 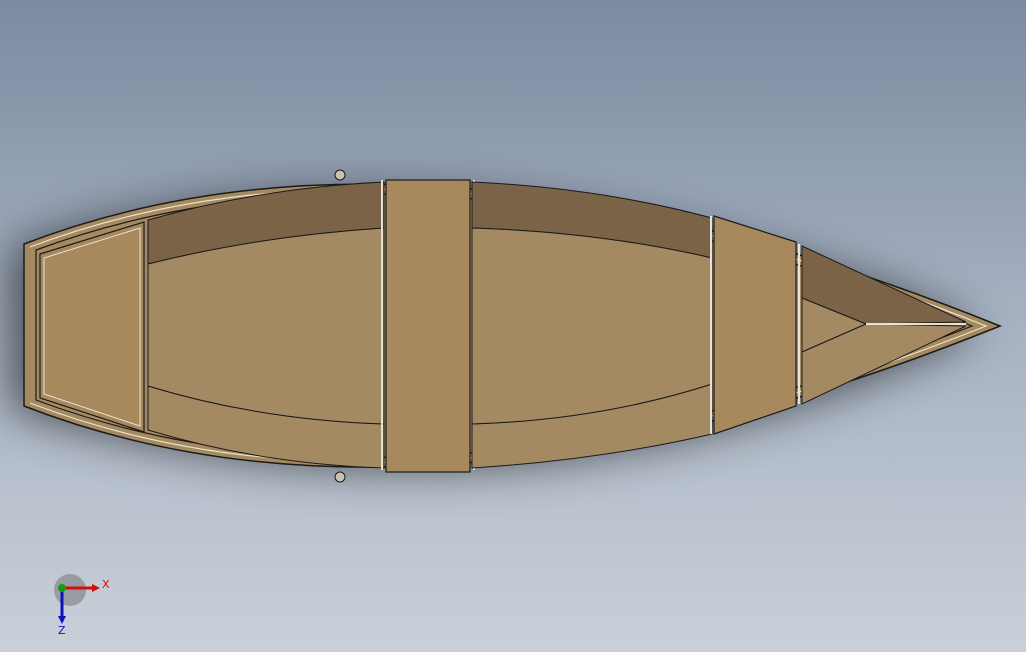 What do you see at coordinates (62, 620) in the screenshot?
I see `z-axis-arrowhead` at bounding box center [62, 620].